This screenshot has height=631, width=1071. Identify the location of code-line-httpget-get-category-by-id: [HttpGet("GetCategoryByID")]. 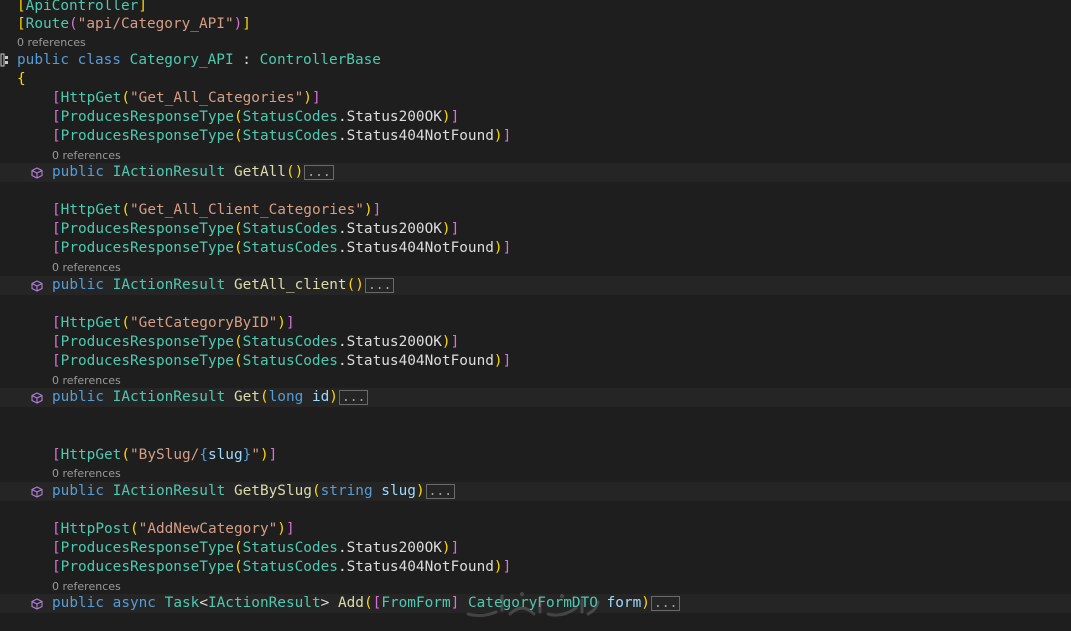
(173, 323).